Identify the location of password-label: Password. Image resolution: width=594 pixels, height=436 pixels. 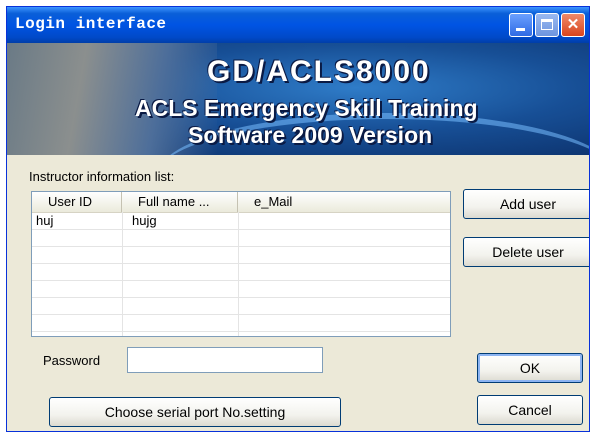
(72, 360).